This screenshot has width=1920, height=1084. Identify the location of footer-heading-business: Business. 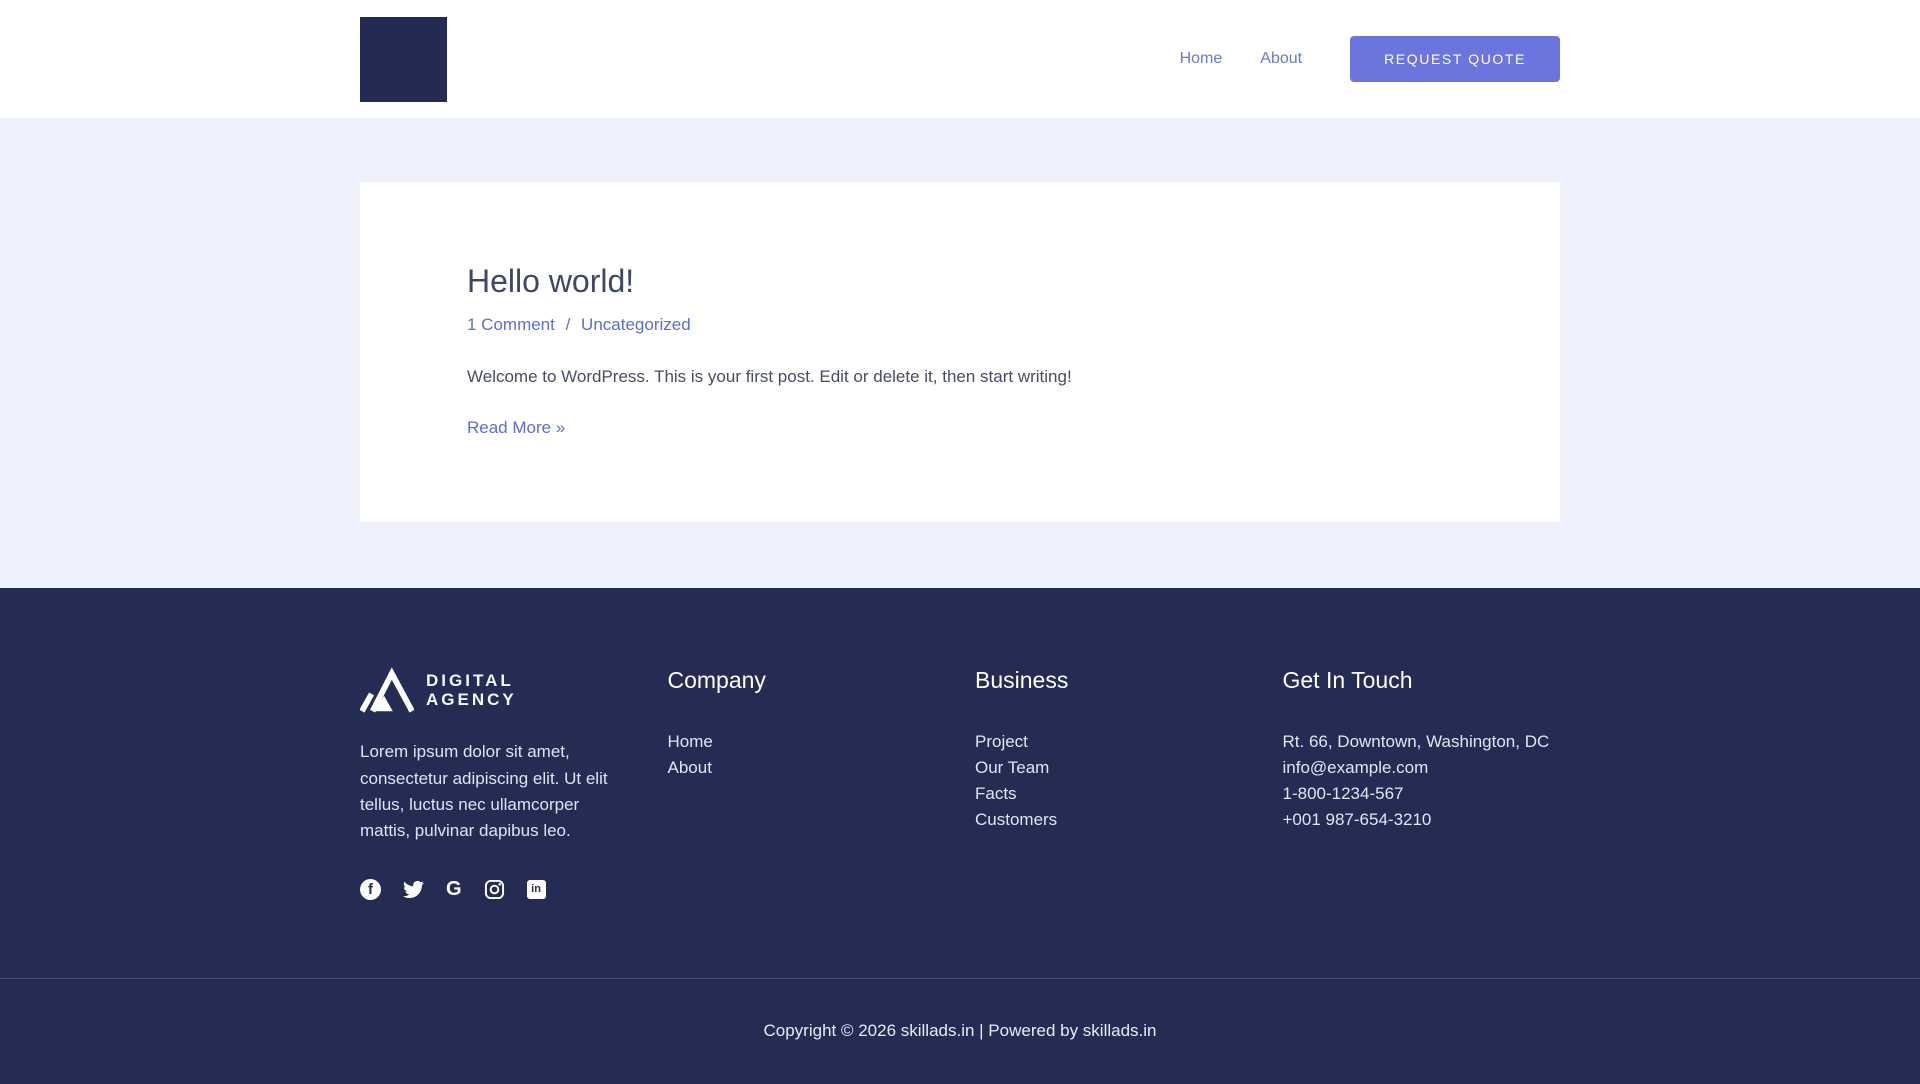
(1022, 680).